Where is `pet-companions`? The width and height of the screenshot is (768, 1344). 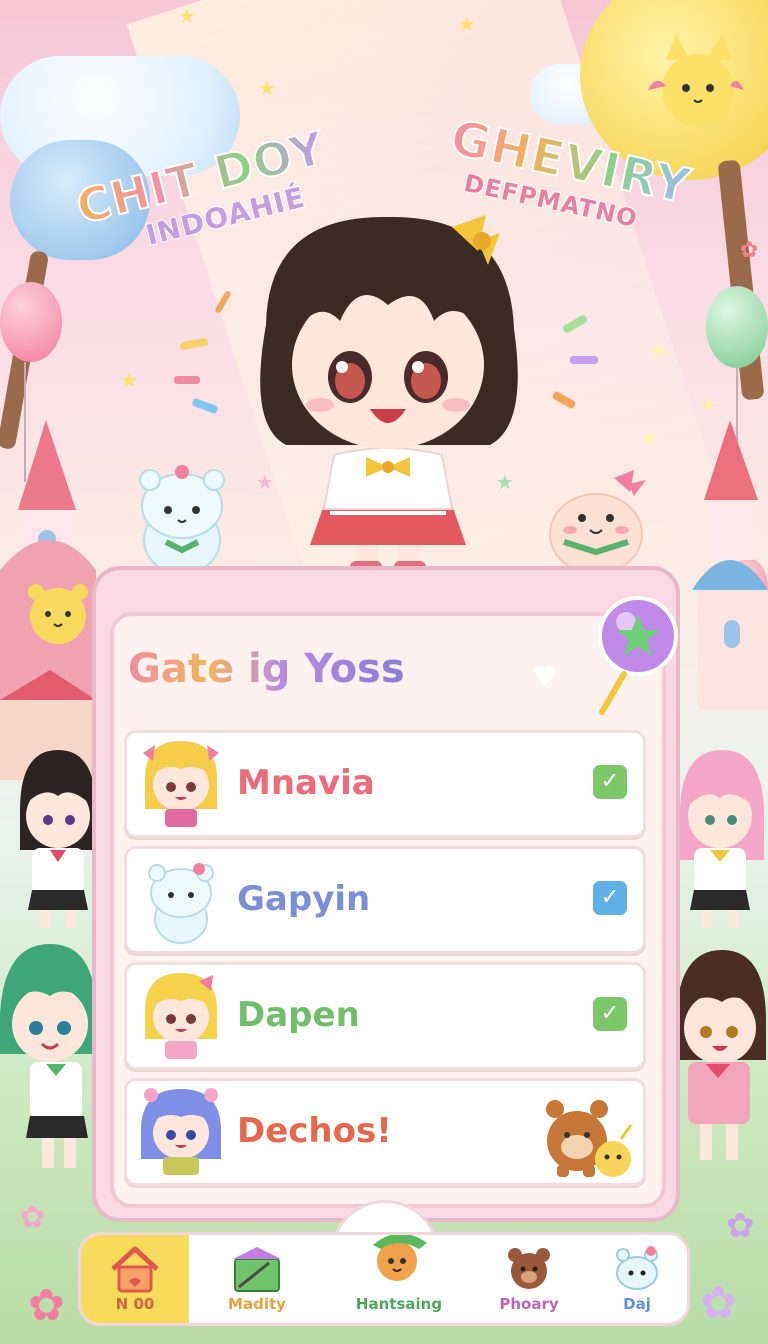
pet-companions is located at coordinates (589, 1138).